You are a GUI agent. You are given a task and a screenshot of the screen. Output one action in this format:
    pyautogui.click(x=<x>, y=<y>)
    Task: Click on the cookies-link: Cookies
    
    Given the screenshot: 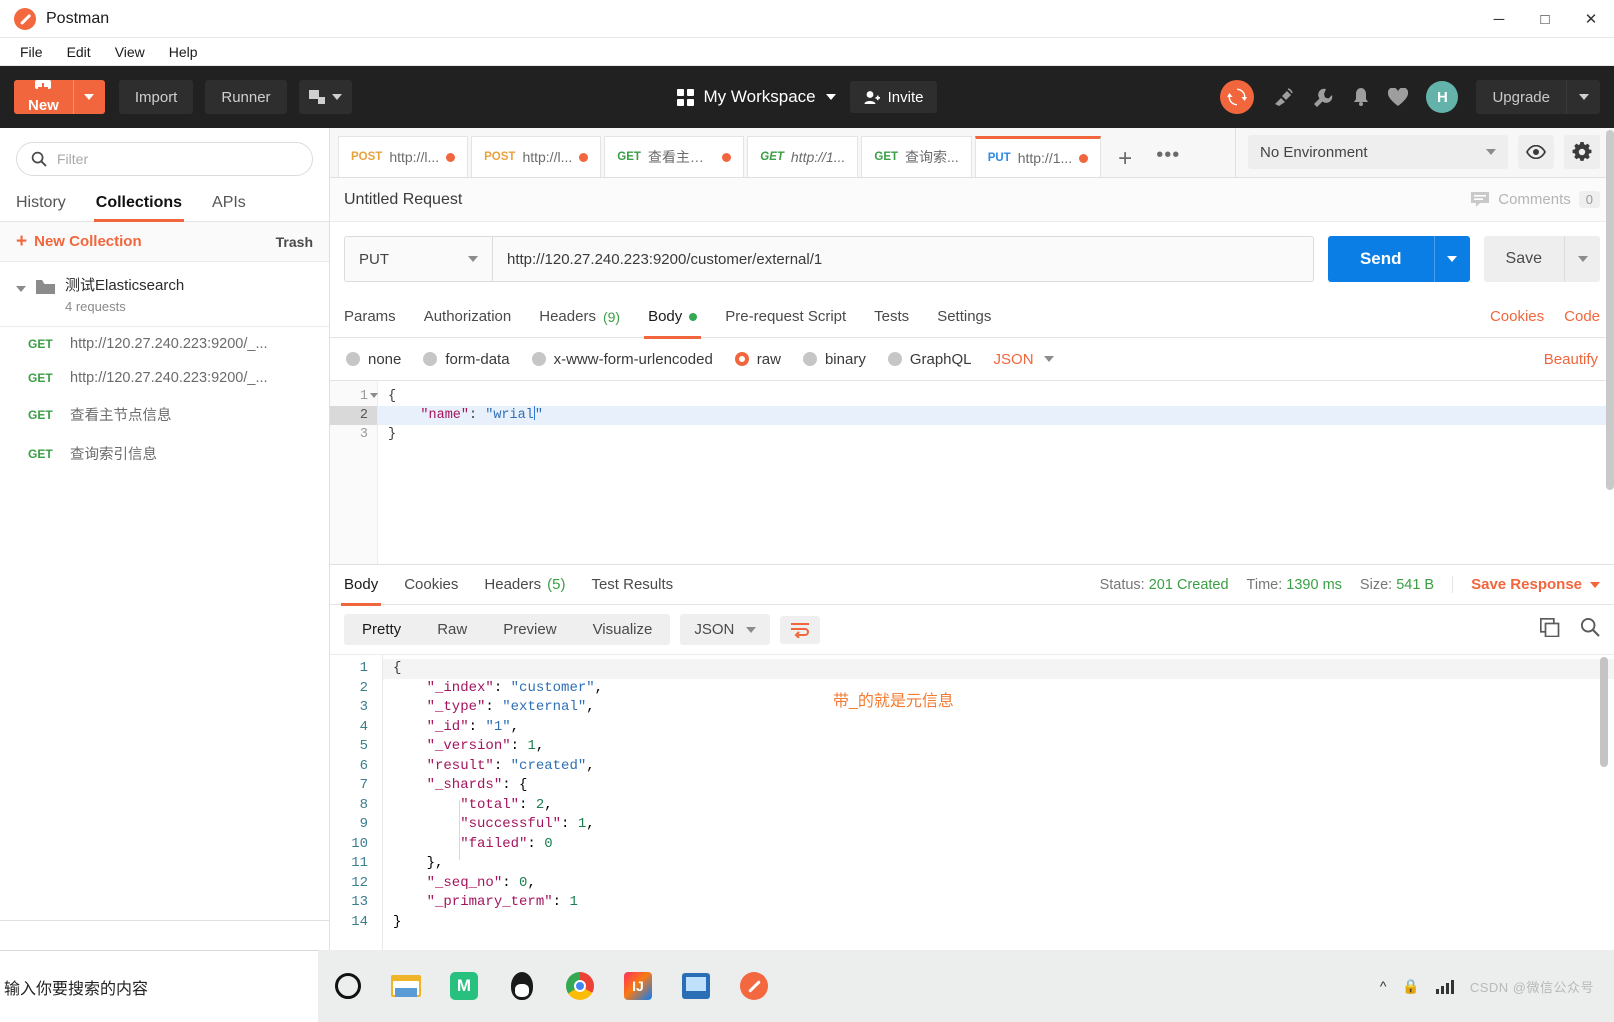 What is the action you would take?
    pyautogui.click(x=1517, y=316)
    